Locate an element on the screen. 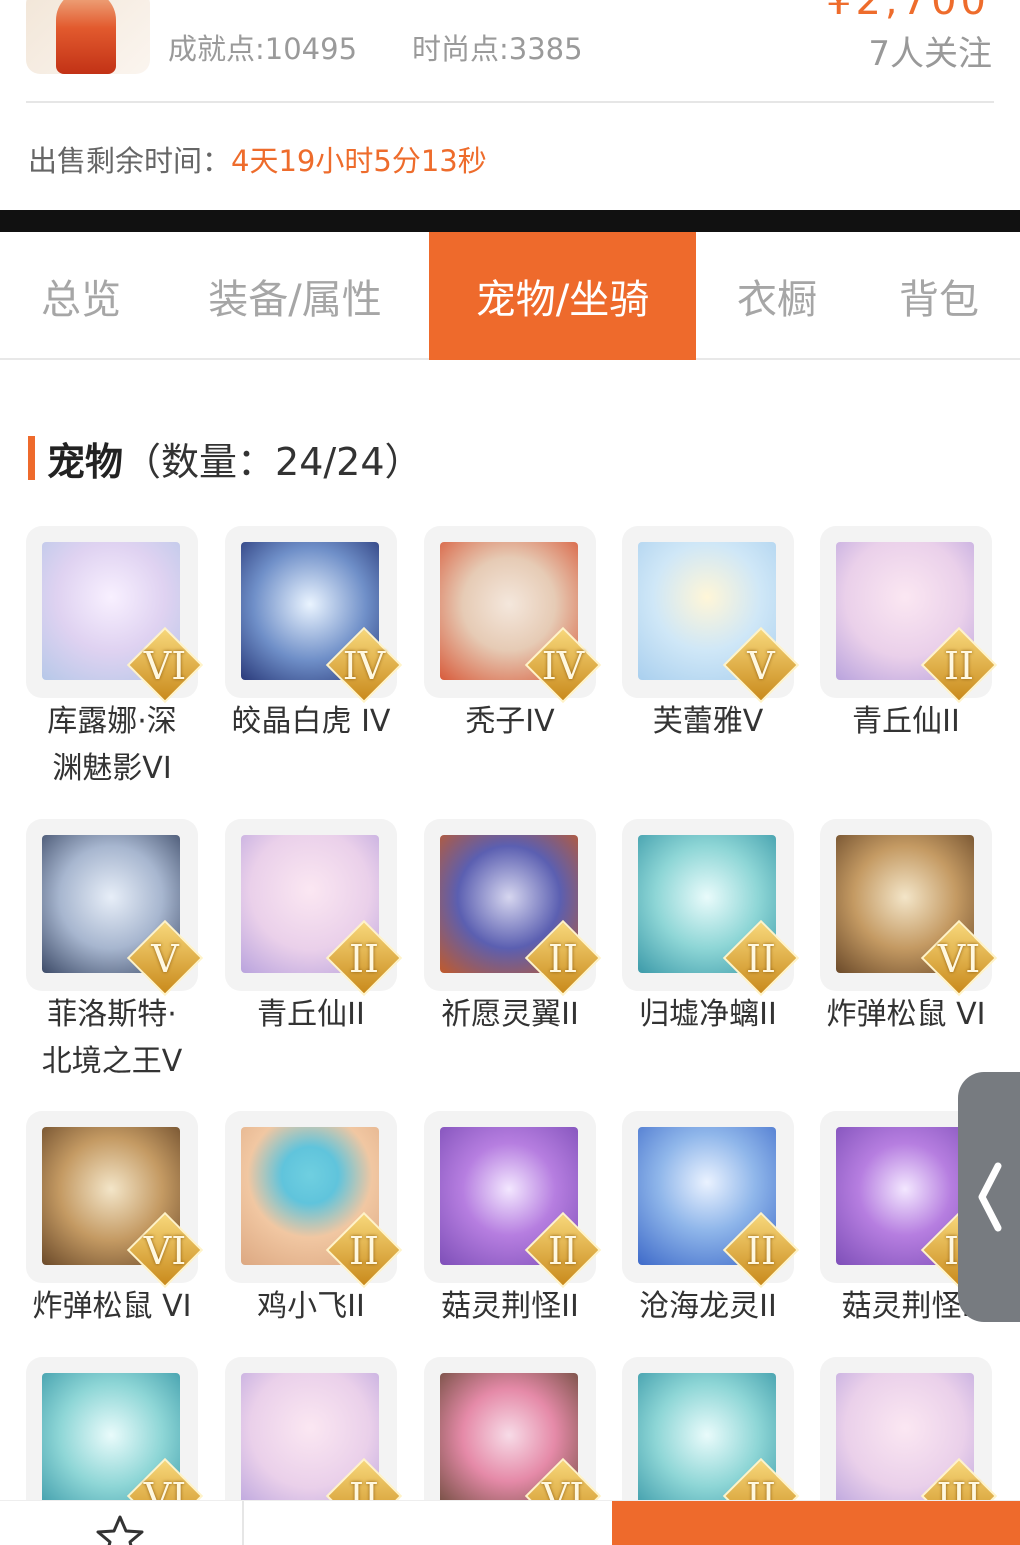 The image size is (1020, 1545). pet-name: 渊魅影VI is located at coordinates (112, 768).